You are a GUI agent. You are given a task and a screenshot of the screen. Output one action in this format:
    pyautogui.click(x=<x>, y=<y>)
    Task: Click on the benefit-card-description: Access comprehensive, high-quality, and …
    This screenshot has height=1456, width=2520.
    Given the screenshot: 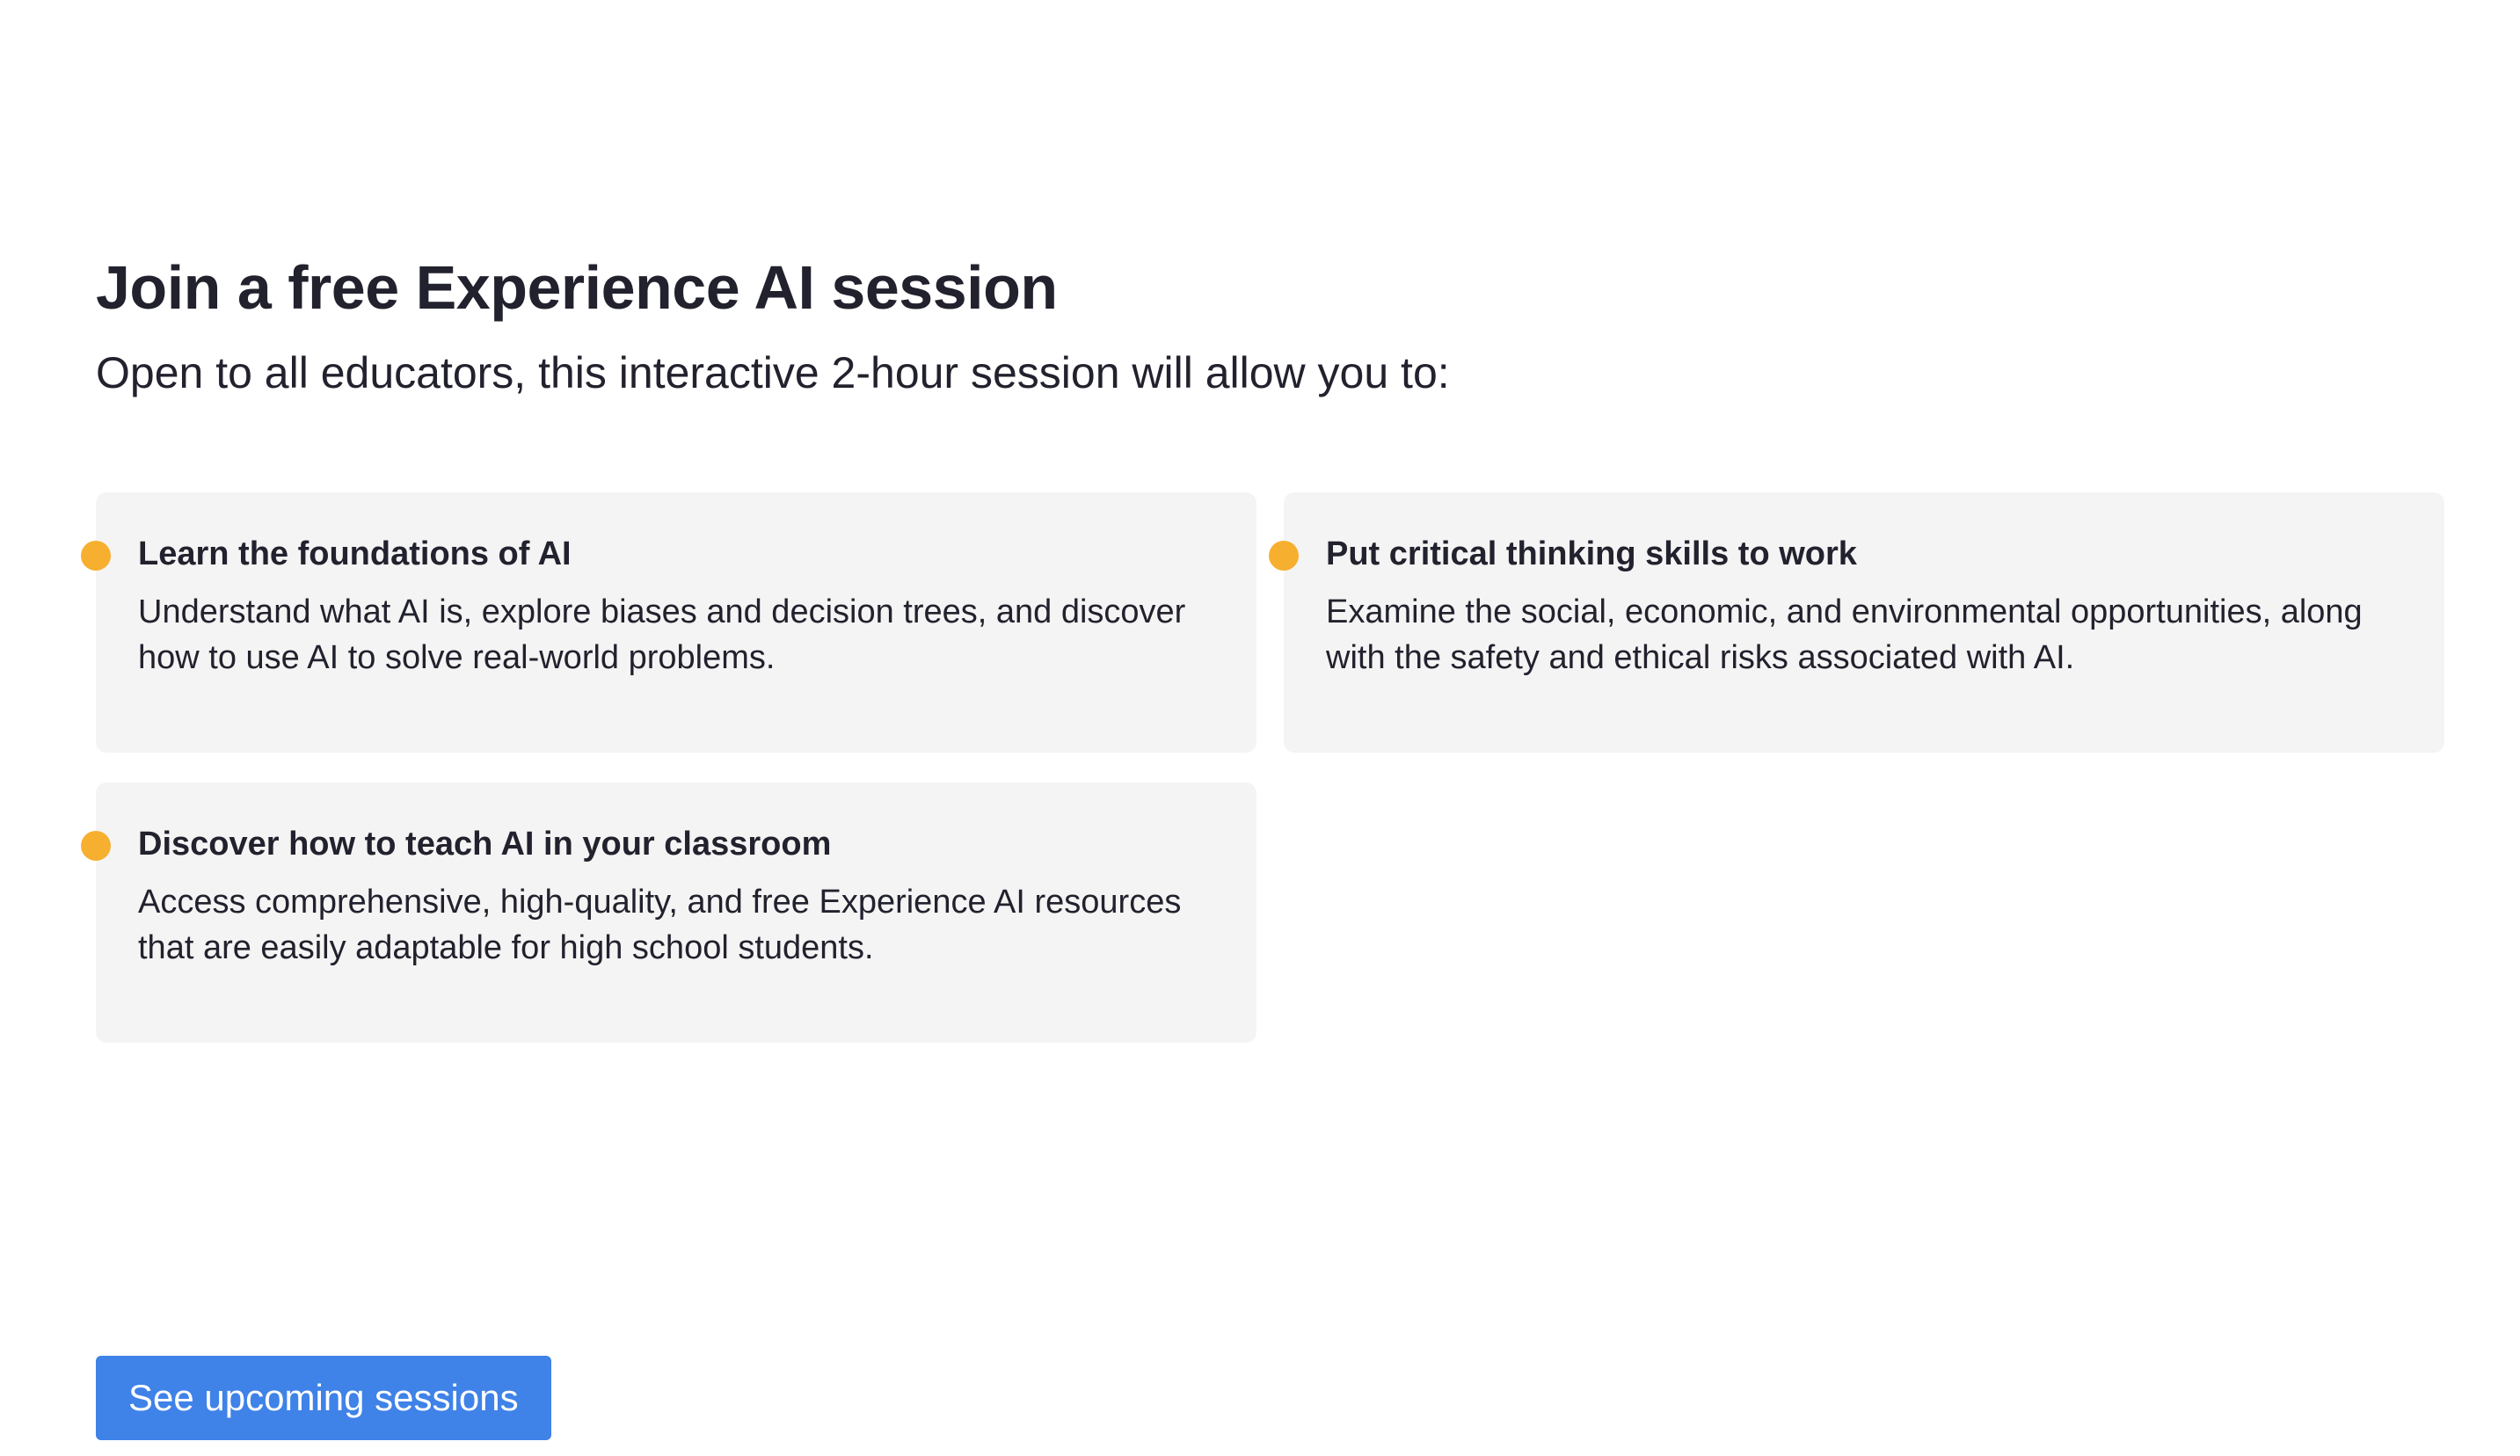 What is the action you would take?
    pyautogui.click(x=660, y=925)
    